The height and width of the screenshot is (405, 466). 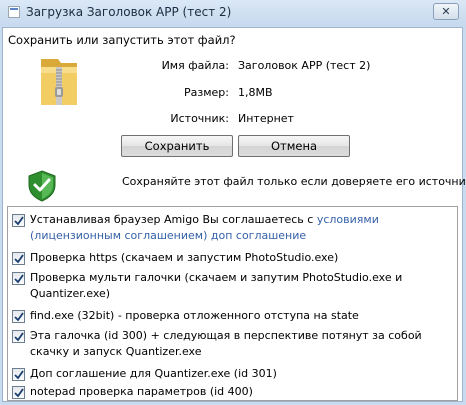 I want to click on source-value: Интернет, so click(x=266, y=118).